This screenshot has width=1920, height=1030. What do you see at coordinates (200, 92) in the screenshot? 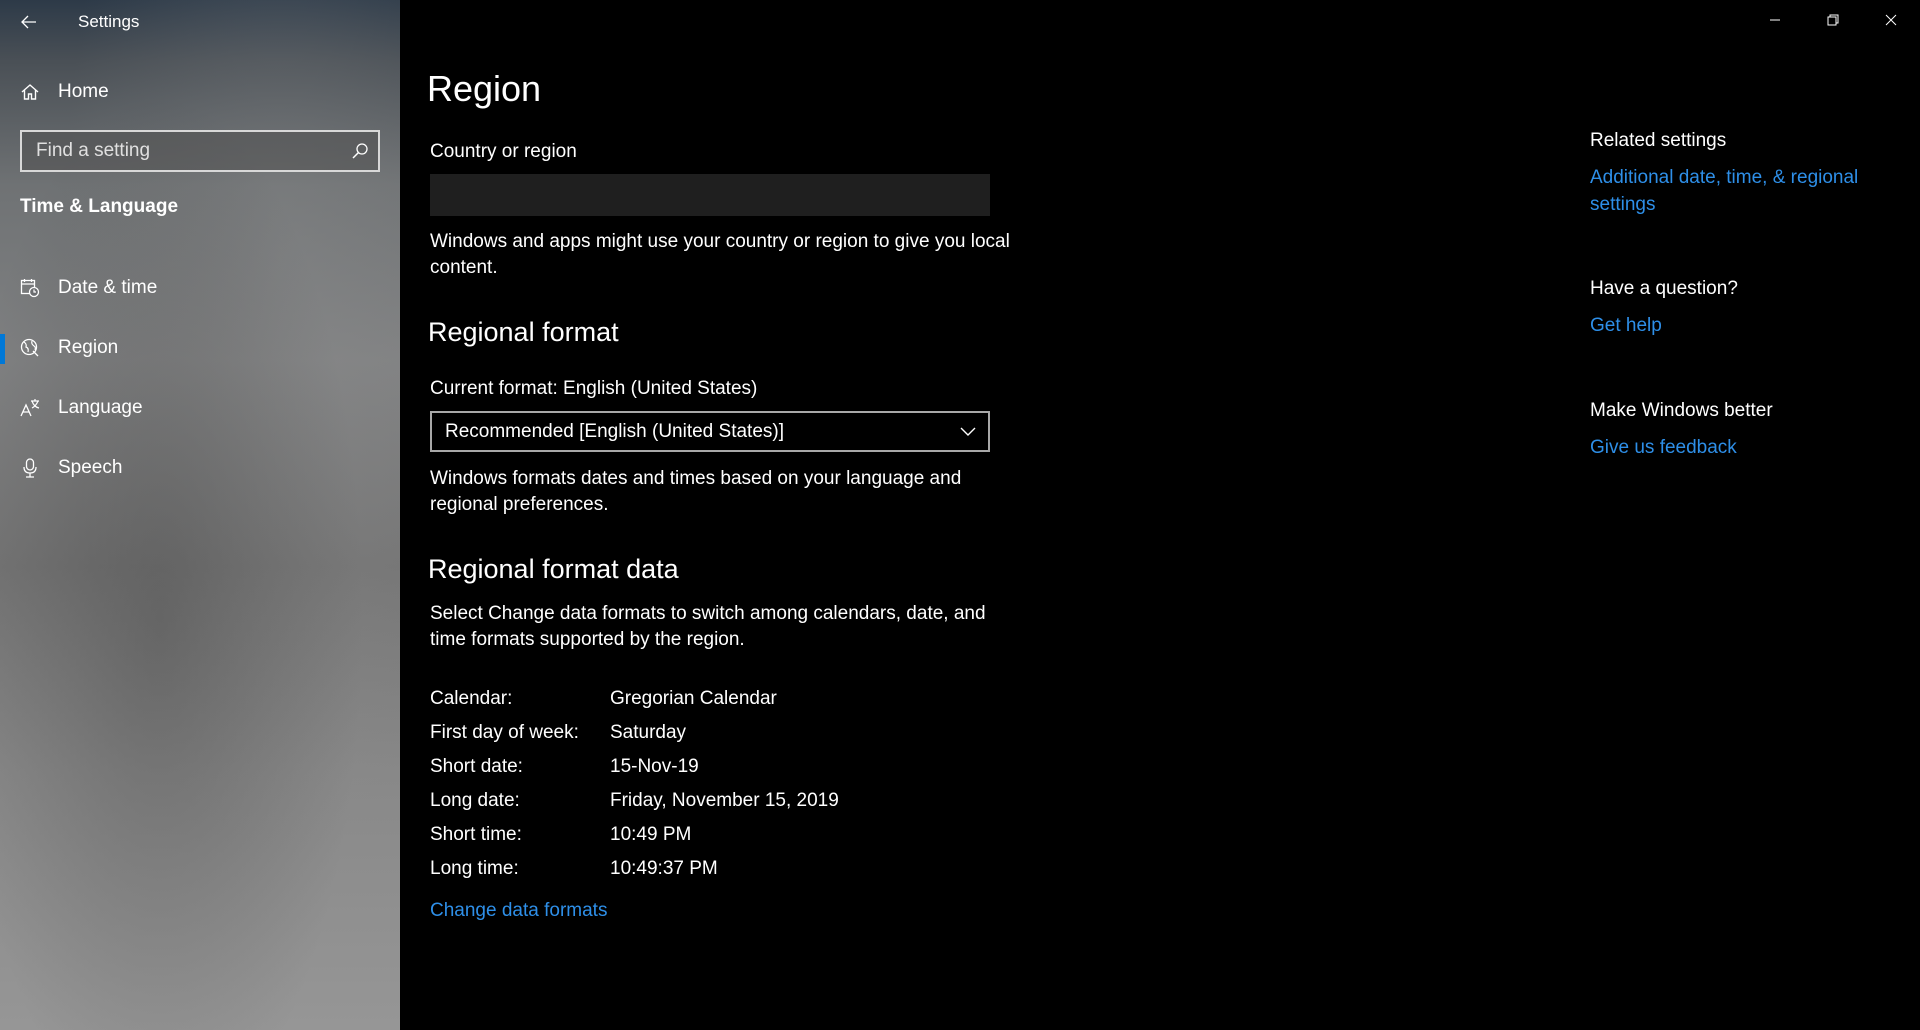
I see `nav-home: Home` at bounding box center [200, 92].